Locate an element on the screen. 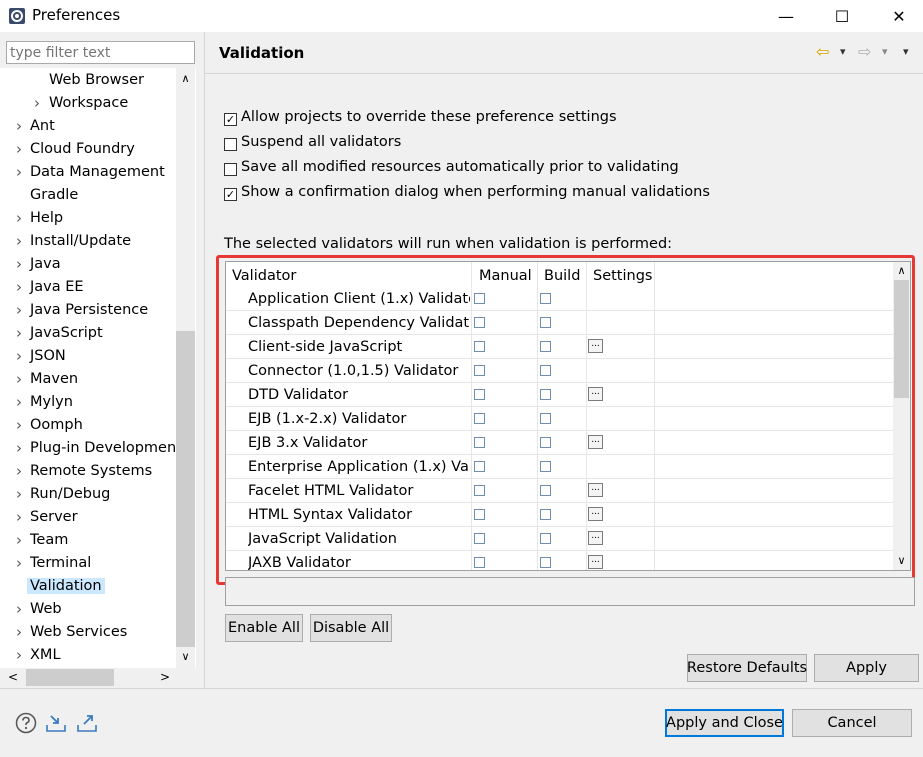 The width and height of the screenshot is (923, 757). column-header-settings: Settings is located at coordinates (622, 276).